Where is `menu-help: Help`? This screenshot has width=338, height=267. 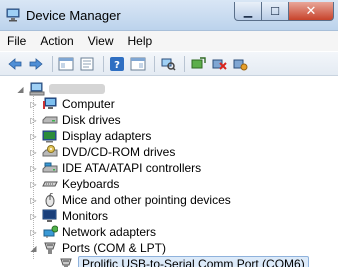 menu-help: Help is located at coordinates (140, 41).